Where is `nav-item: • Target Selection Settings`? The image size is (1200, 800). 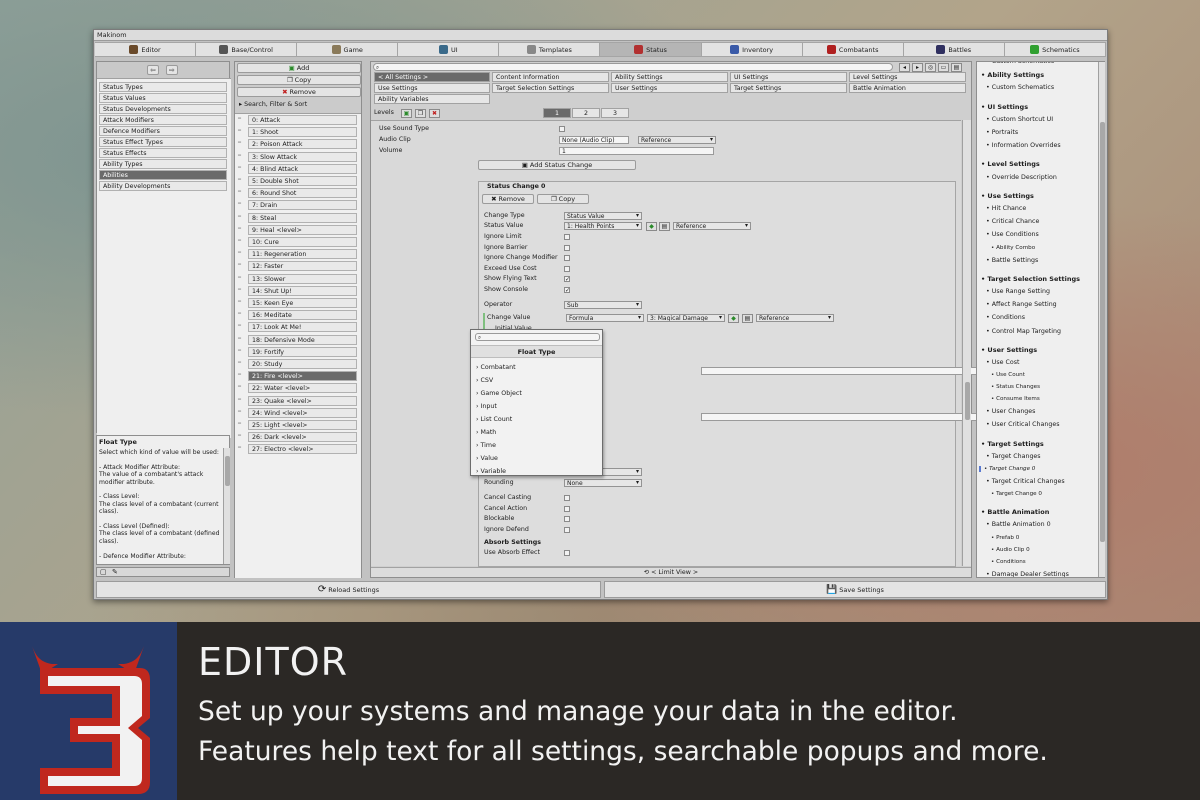
nav-item: • Target Selection Settings is located at coordinates (1030, 279).